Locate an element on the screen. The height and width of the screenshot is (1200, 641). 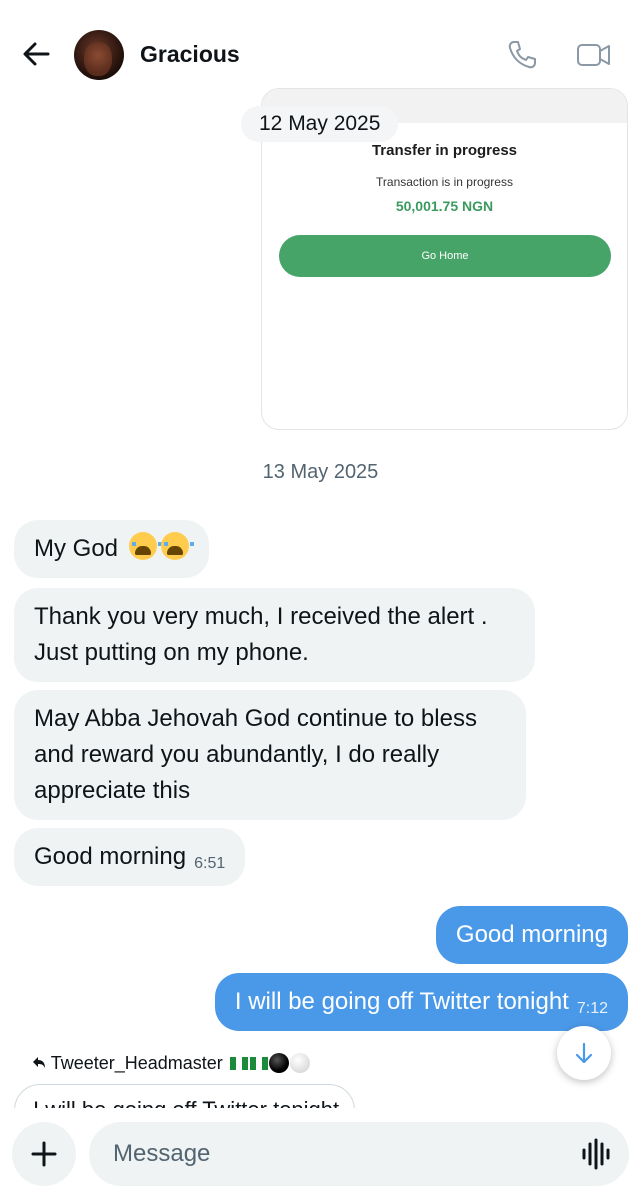
phone-icon is located at coordinates (522, 55).